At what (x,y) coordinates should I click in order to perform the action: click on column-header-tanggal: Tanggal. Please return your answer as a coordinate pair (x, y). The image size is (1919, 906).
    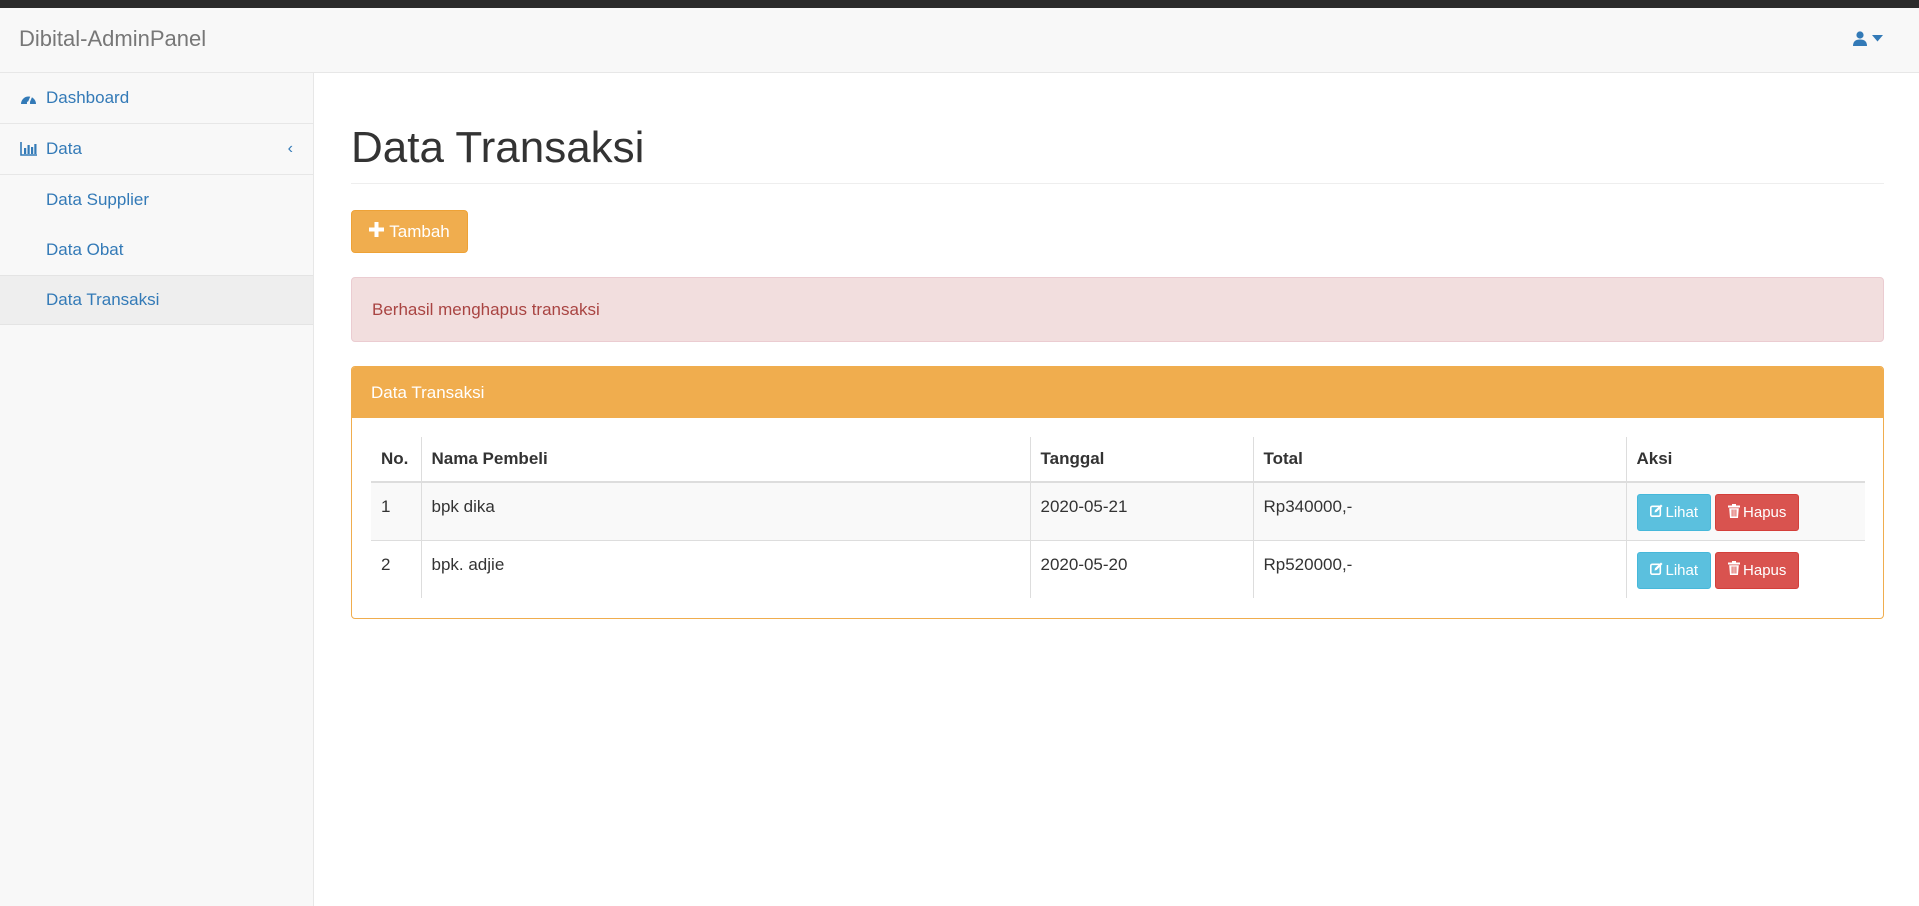
    Looking at the image, I should click on (1141, 460).